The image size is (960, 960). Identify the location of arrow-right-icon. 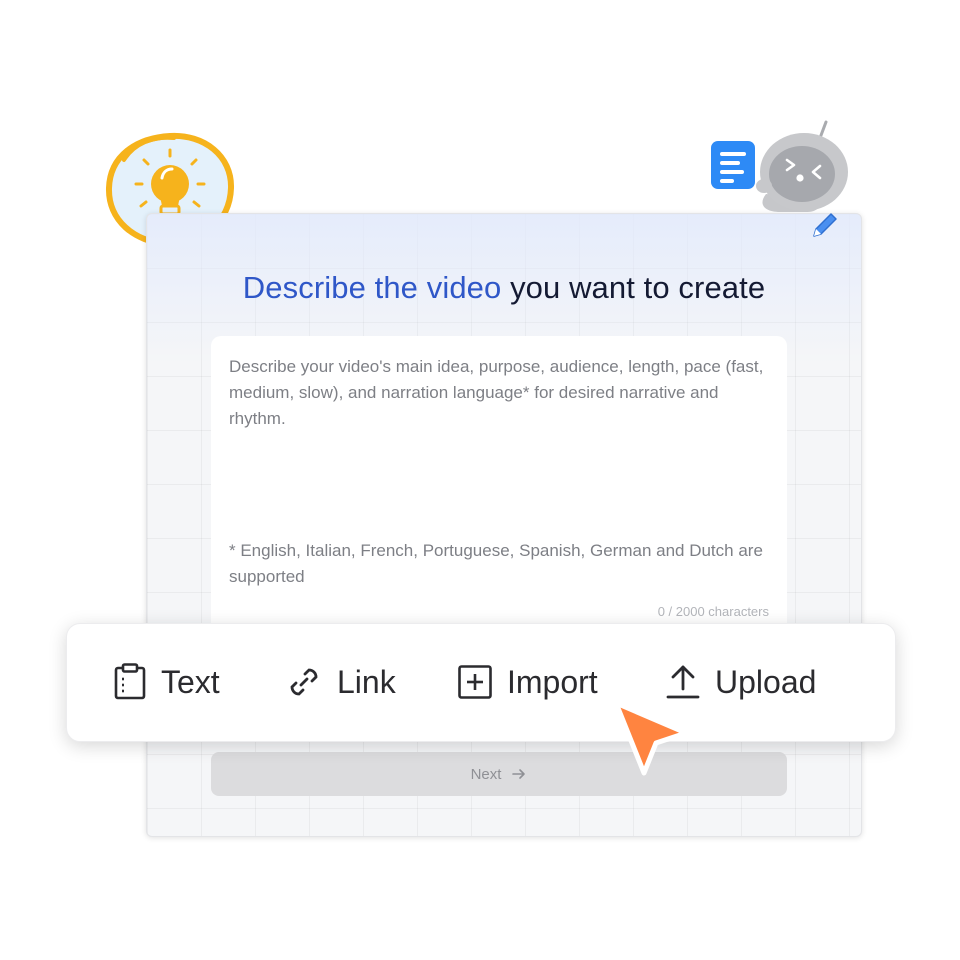
(519, 774).